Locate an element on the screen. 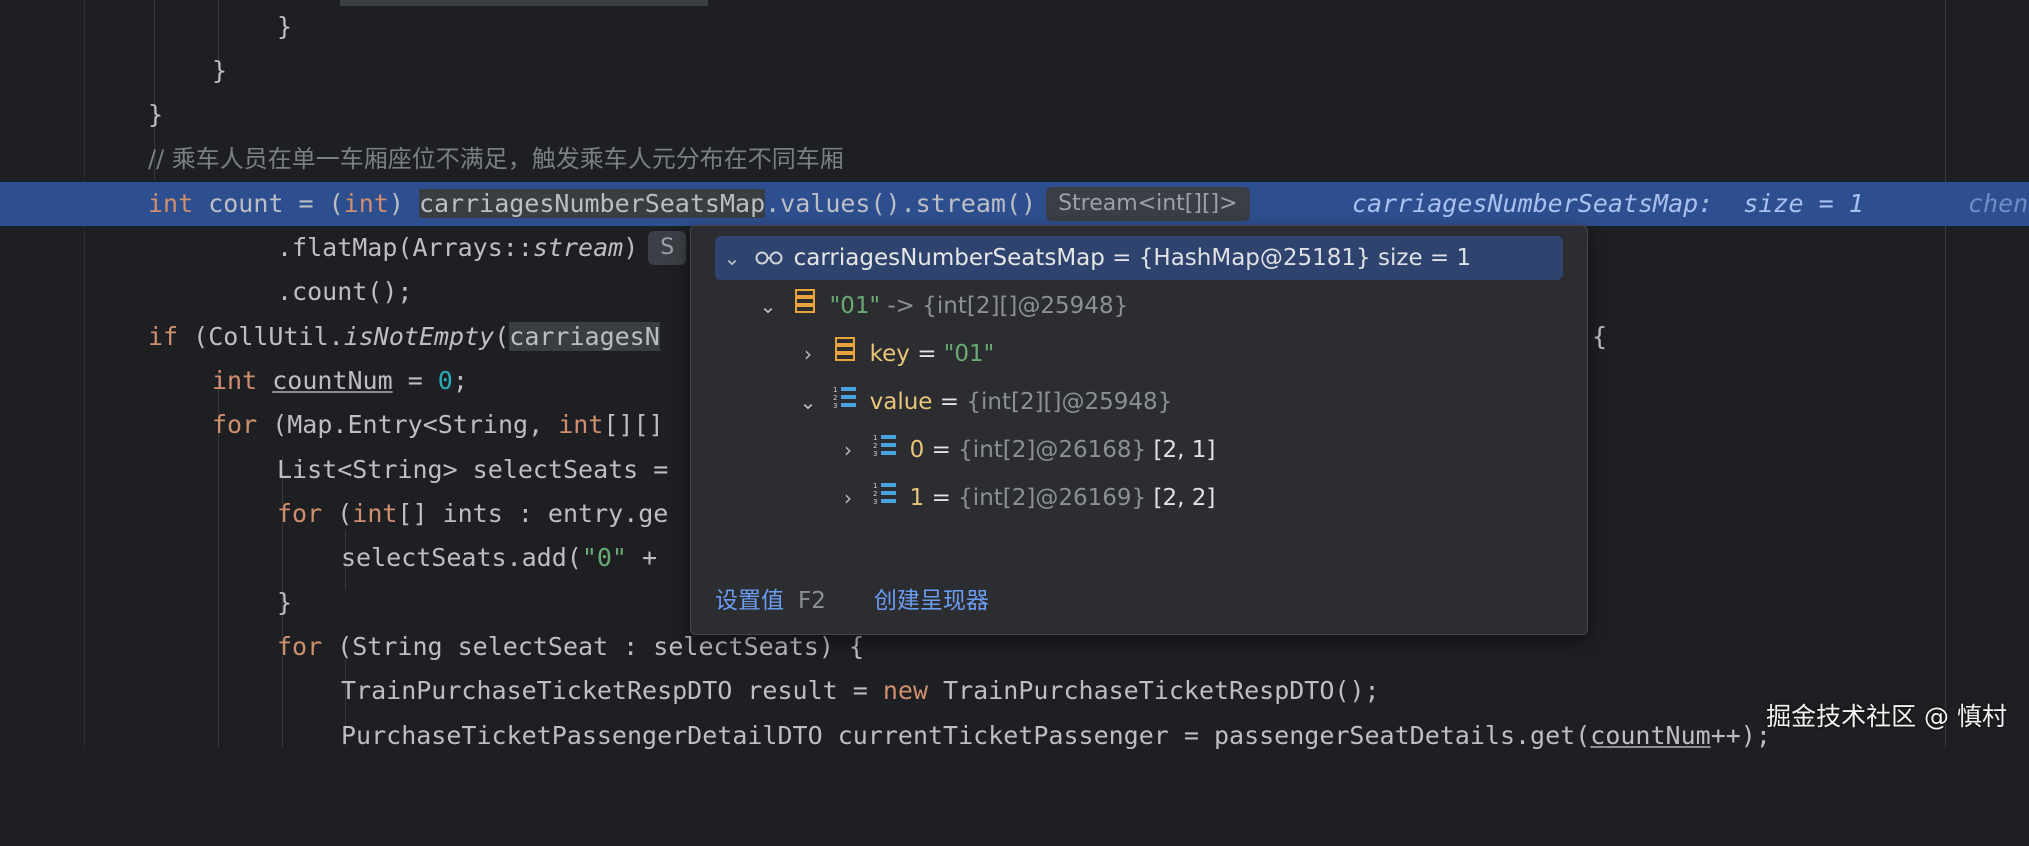 The width and height of the screenshot is (2029, 846). statement-count-call: .count(); is located at coordinates (345, 291).